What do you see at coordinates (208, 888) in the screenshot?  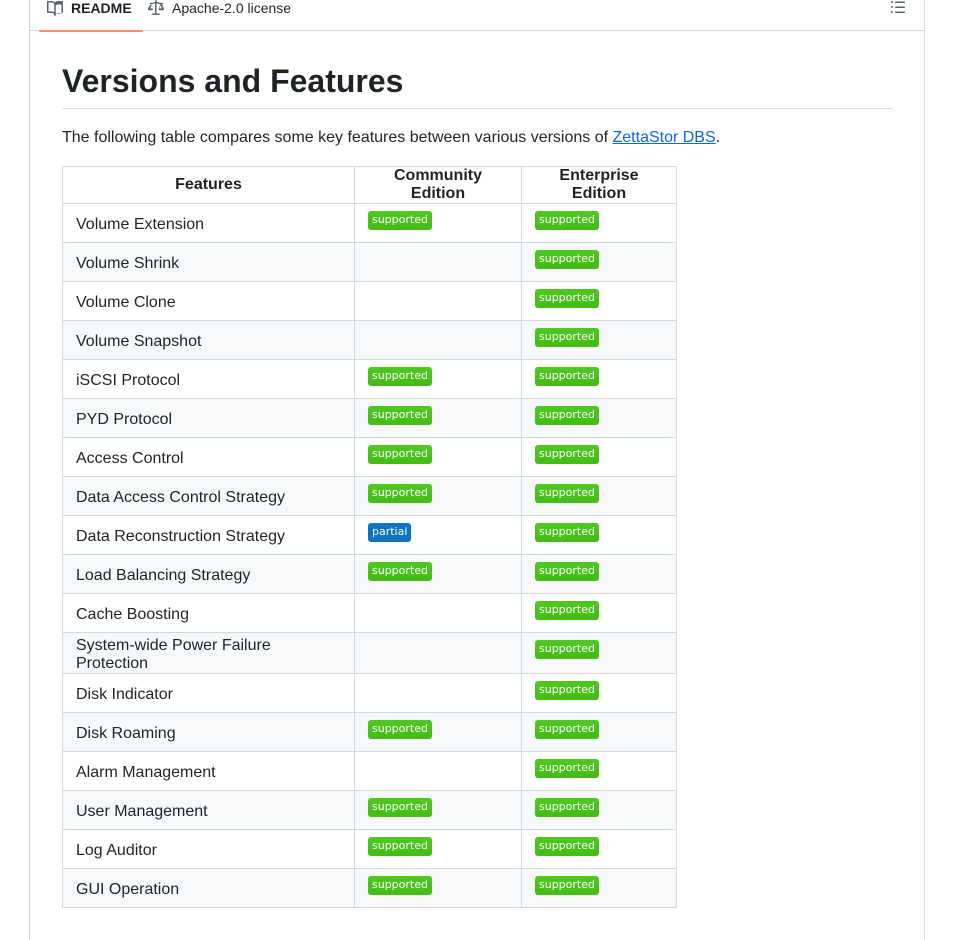 I see `feature-name-cell: GUI Operation` at bounding box center [208, 888].